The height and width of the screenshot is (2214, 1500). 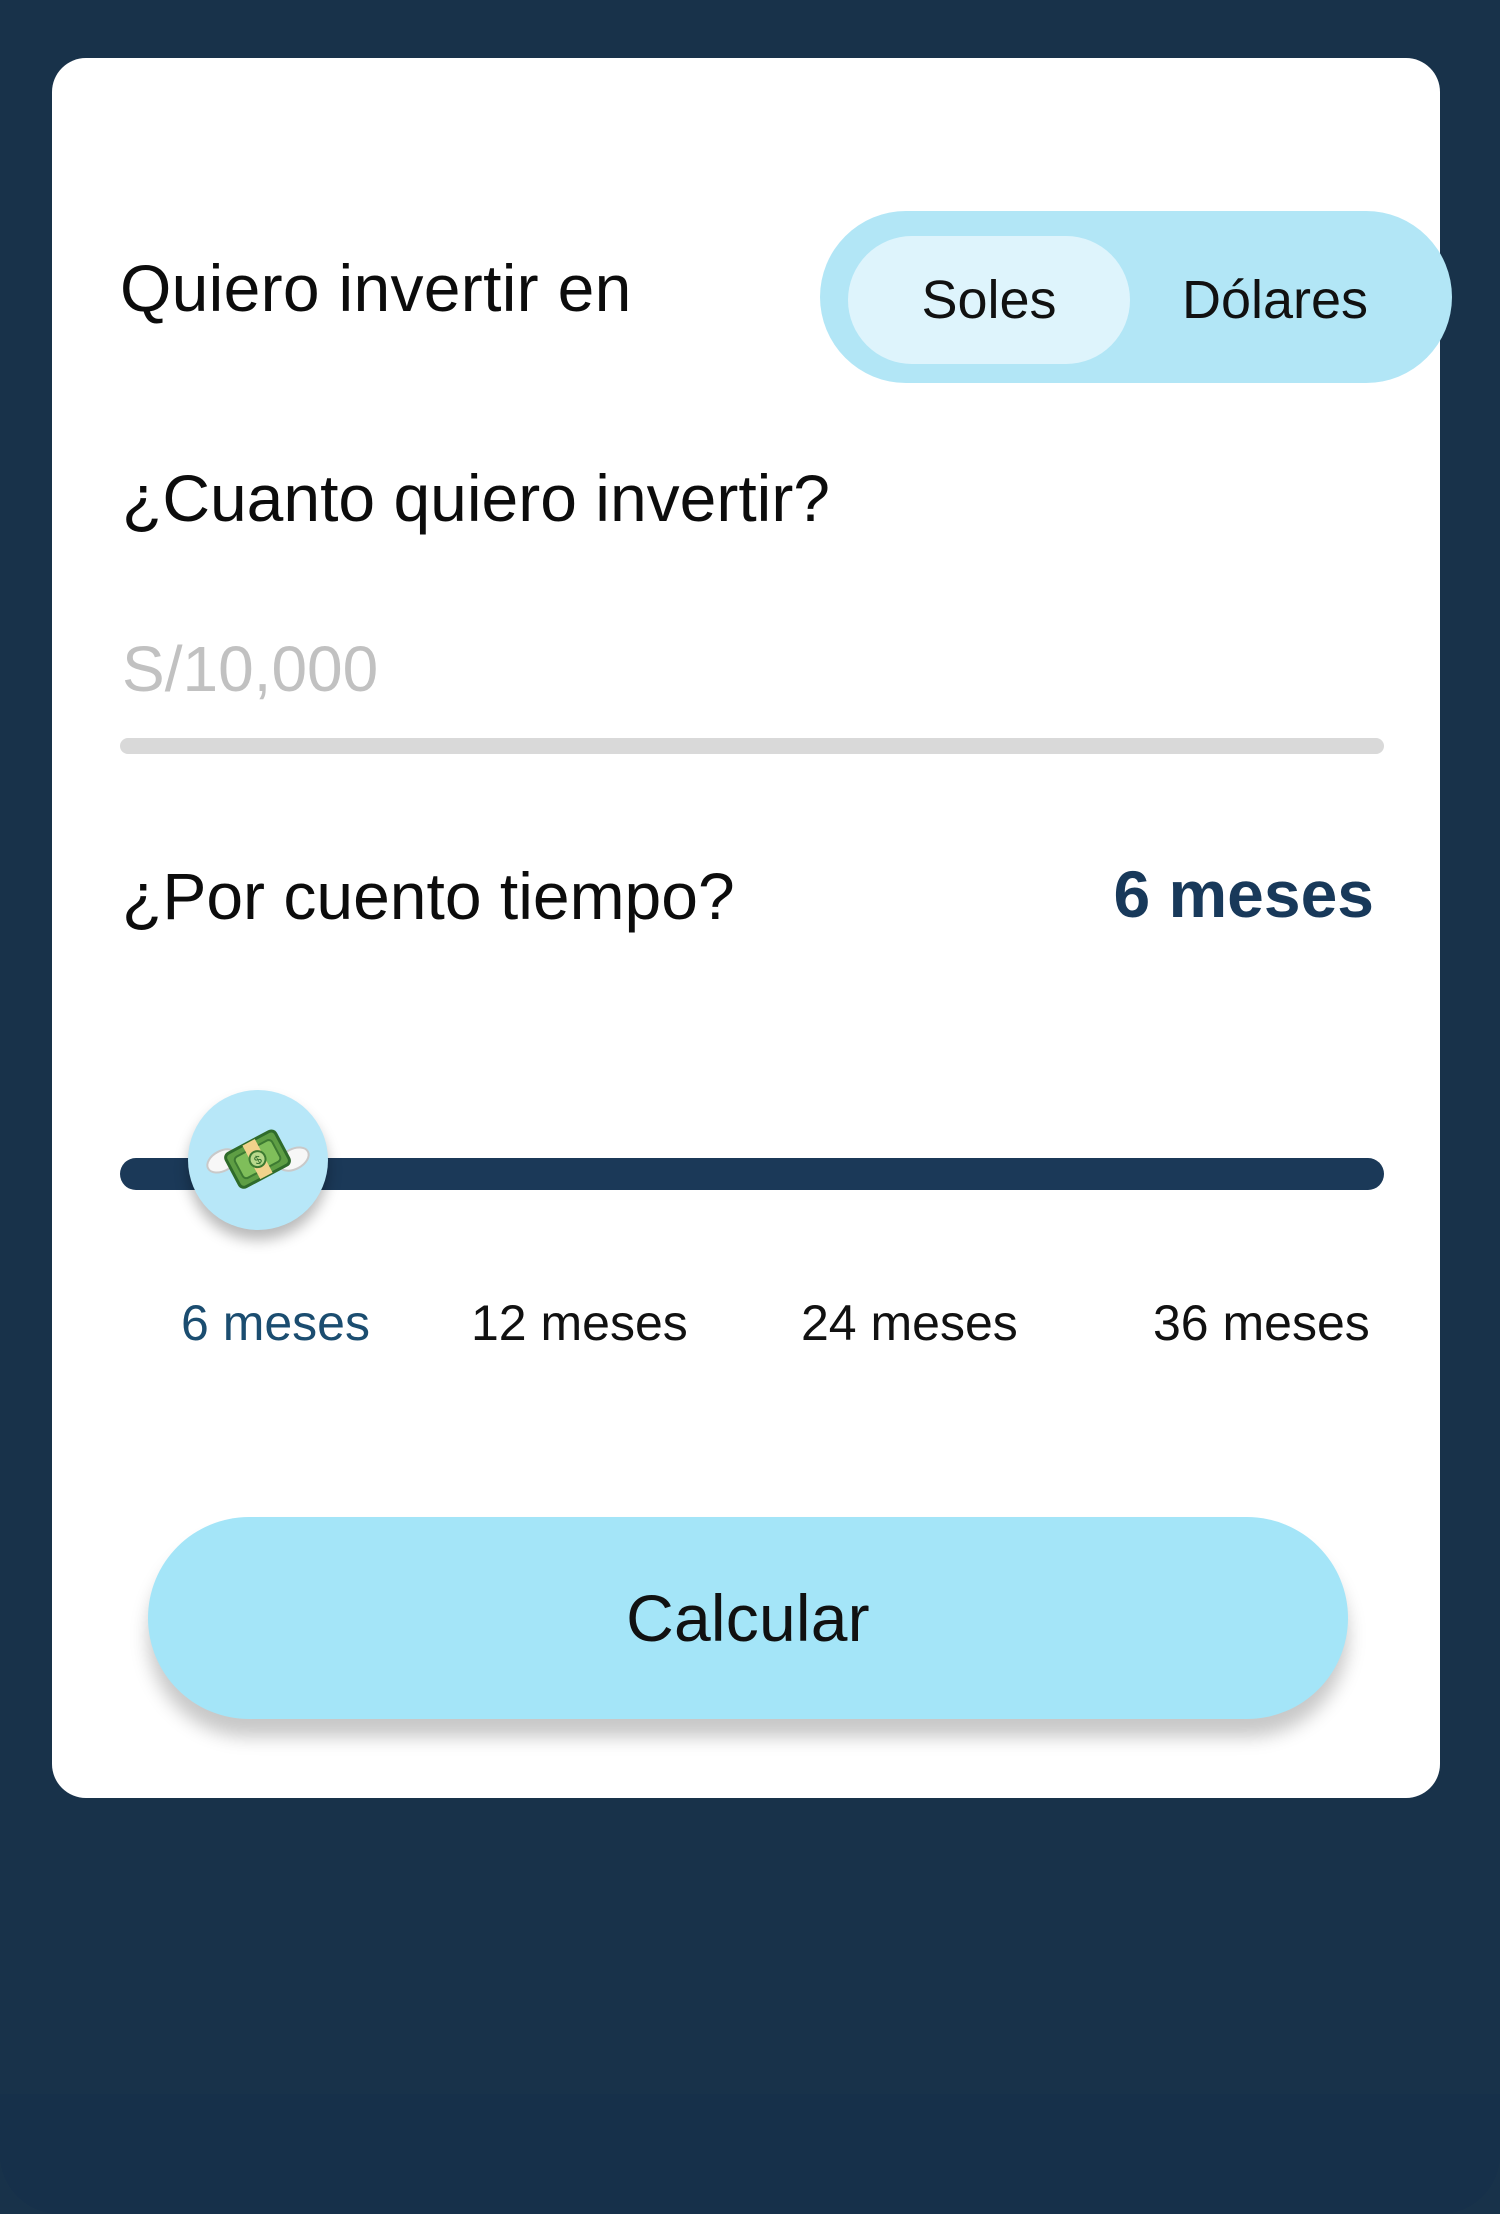 I want to click on calculate-button: Calcular, so click(x=748, y=1618).